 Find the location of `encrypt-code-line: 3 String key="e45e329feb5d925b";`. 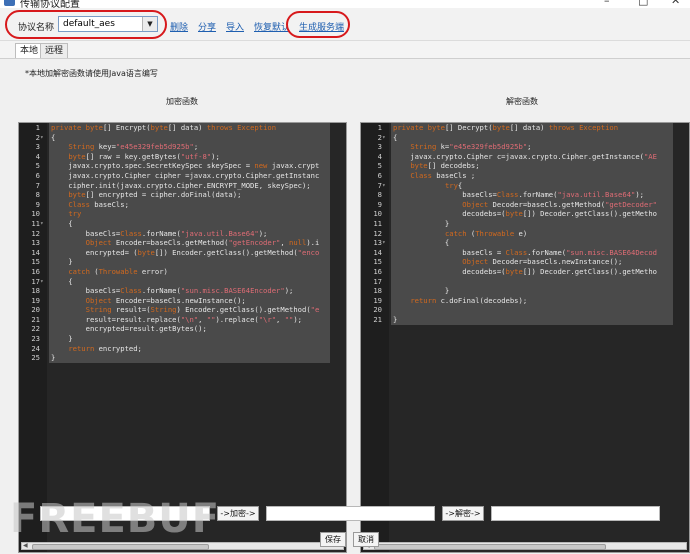

encrypt-code-line: 3 String key="e45e329feb5d925b"; is located at coordinates (191, 147).